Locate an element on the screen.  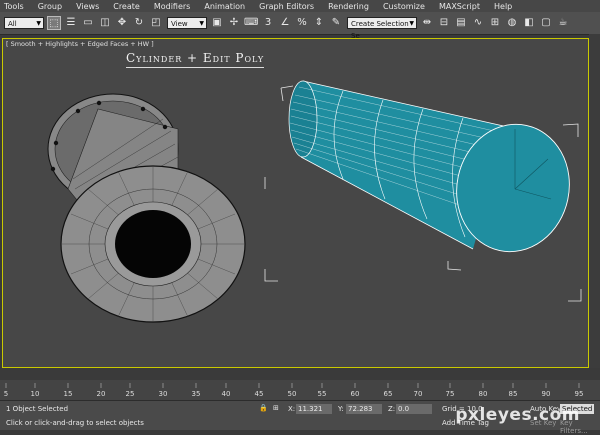
tick-label: 55 is located at coordinates (322, 394).